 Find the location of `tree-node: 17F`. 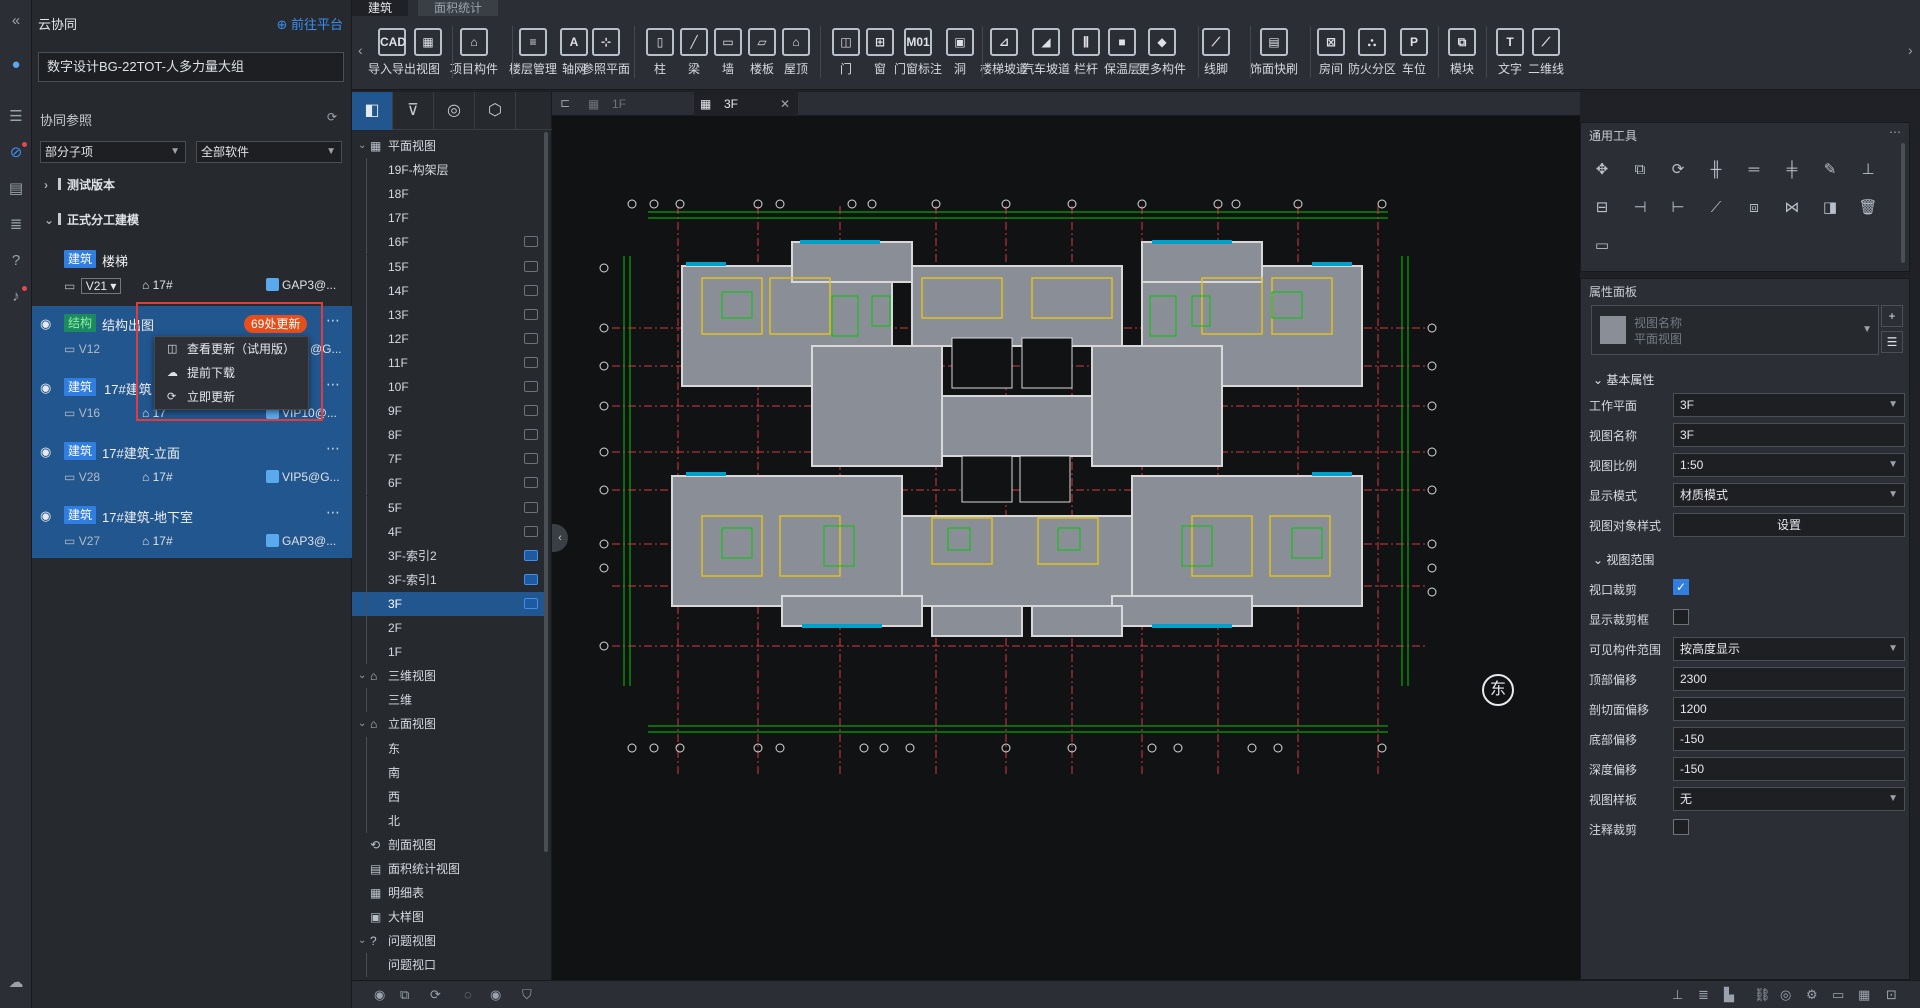

tree-node: 17F is located at coordinates (450, 218).